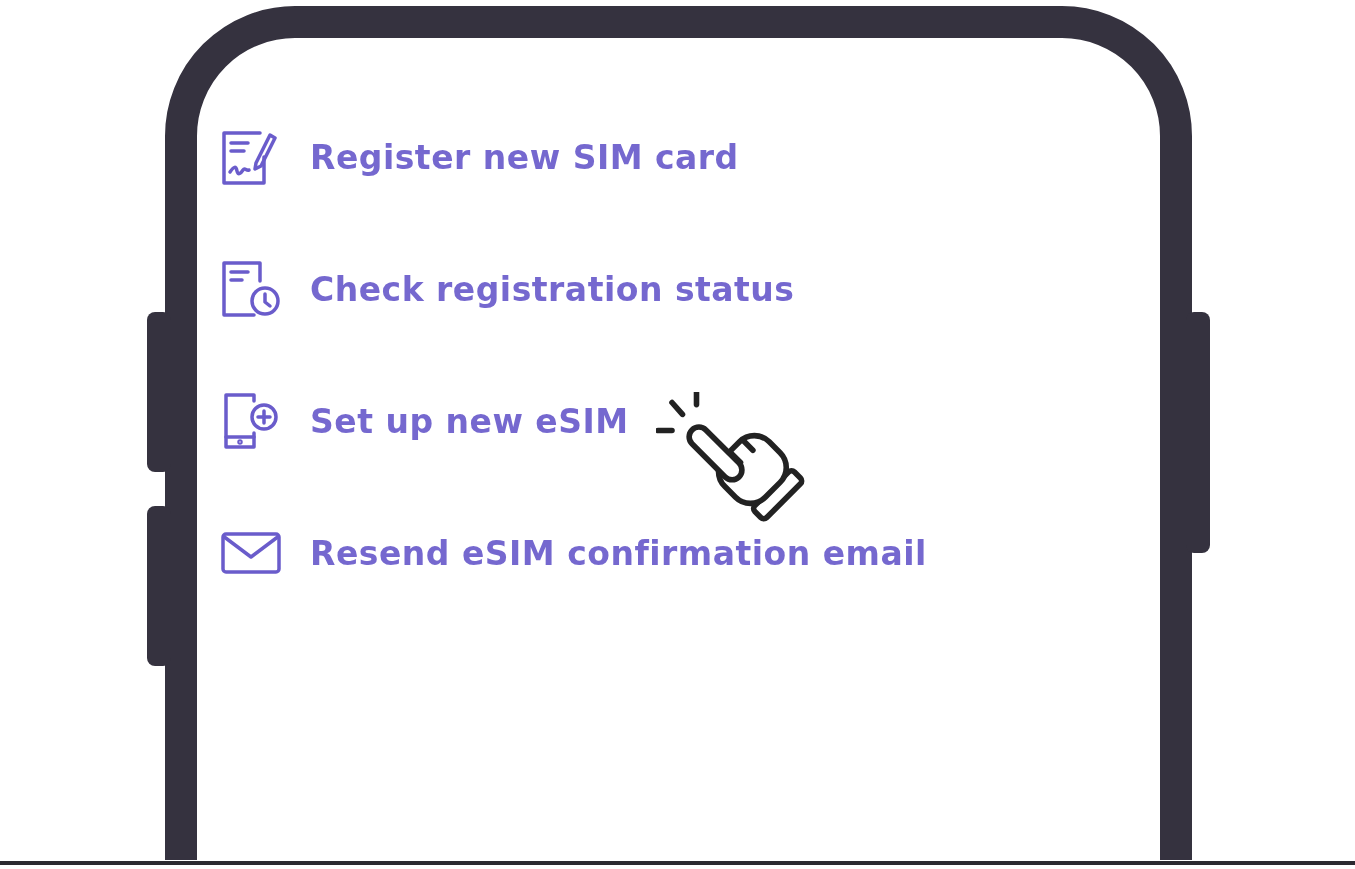 The image size is (1355, 869). Describe the element at coordinates (524, 157) in the screenshot. I see `menu-link: Register new SIM card` at that location.